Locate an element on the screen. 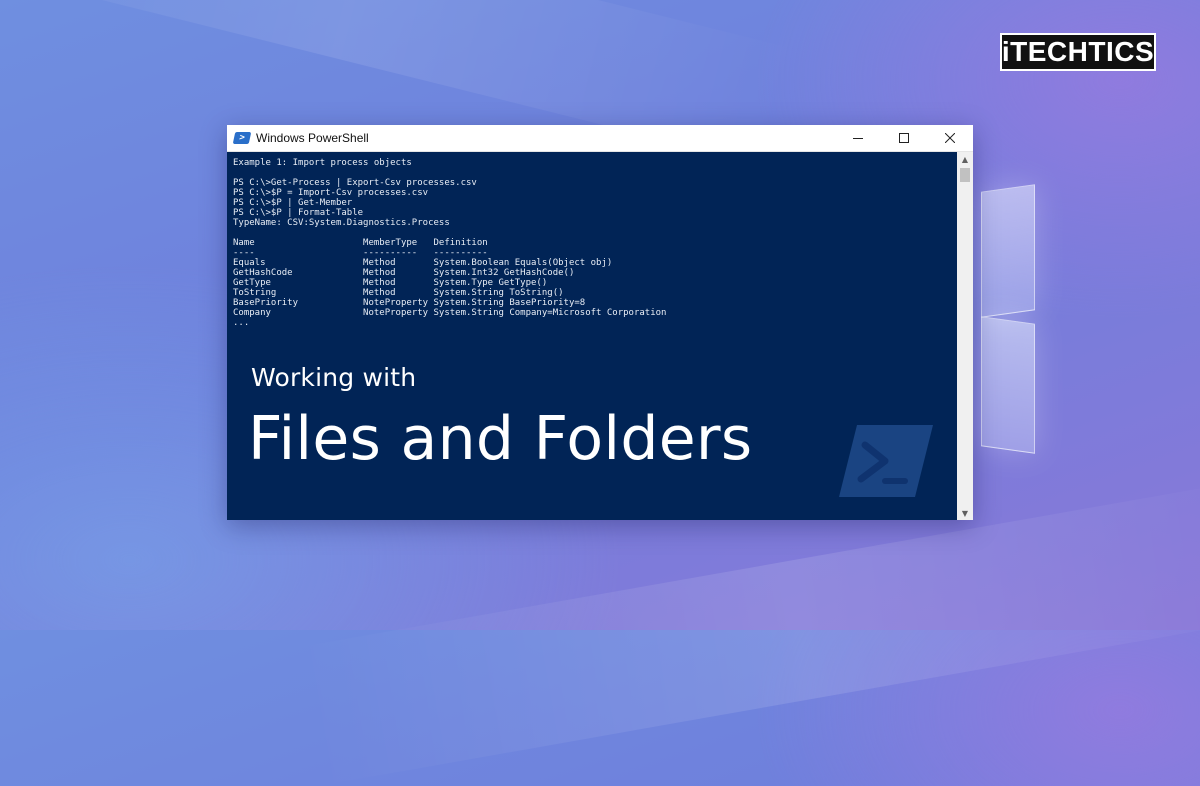  maximize-button is located at coordinates (904, 138).